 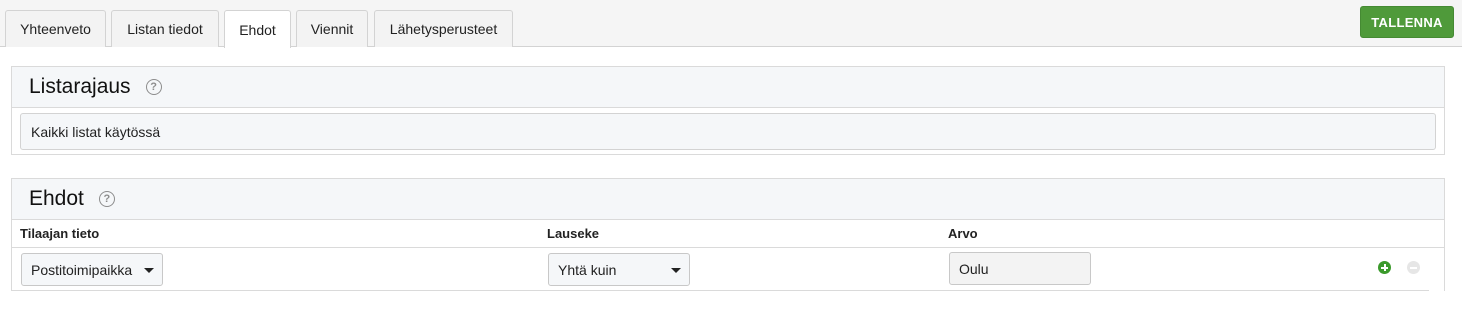 I want to click on tab-yhteenveto: Yhteenveto, so click(x=55, y=28).